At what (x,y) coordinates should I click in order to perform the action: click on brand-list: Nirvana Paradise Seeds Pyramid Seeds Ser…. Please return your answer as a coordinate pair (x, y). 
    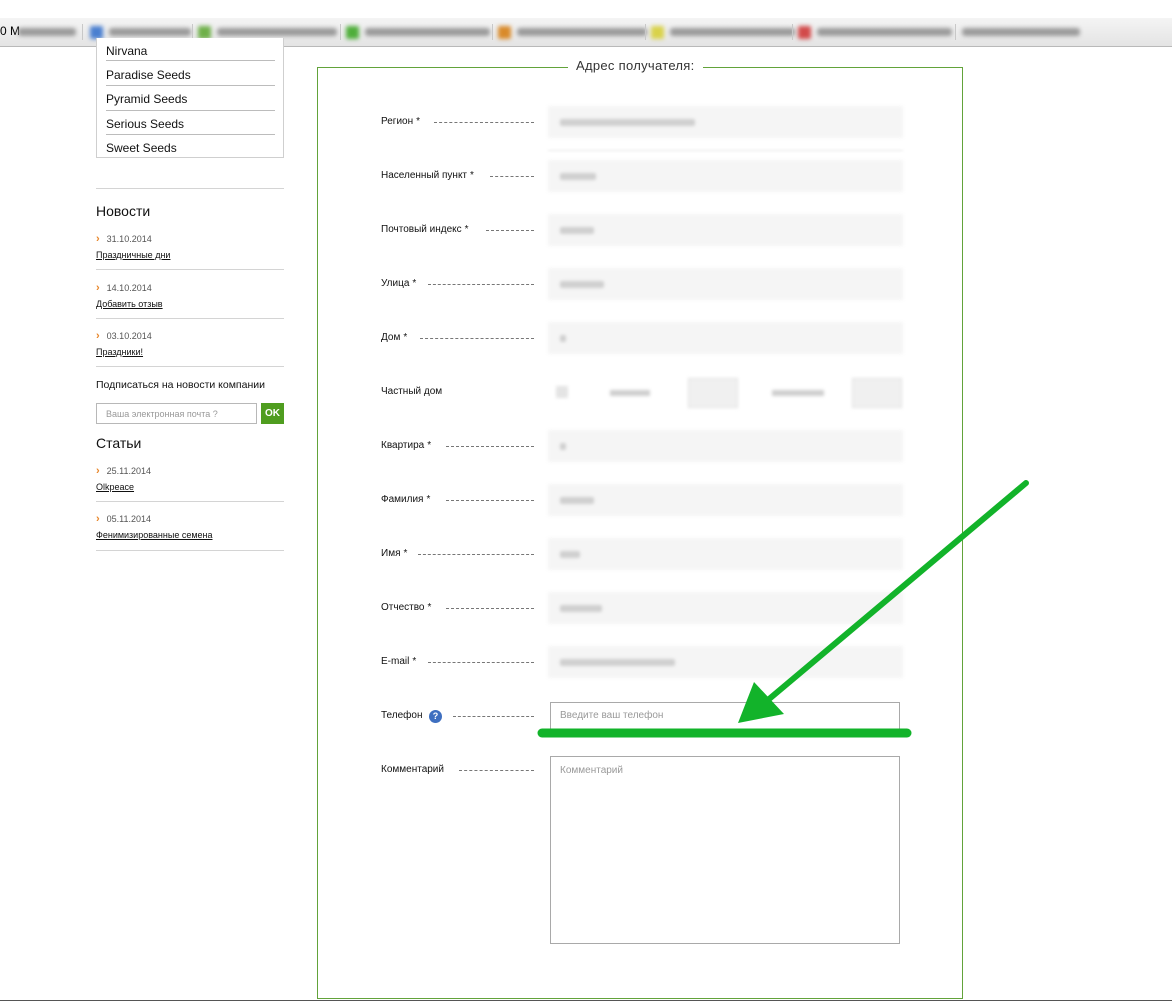
    Looking at the image, I should click on (190, 98).